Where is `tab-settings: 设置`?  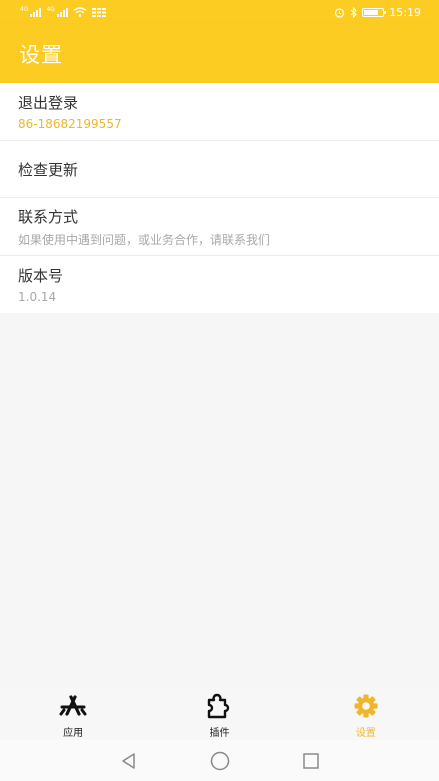 tab-settings: 设置 is located at coordinates (366, 714).